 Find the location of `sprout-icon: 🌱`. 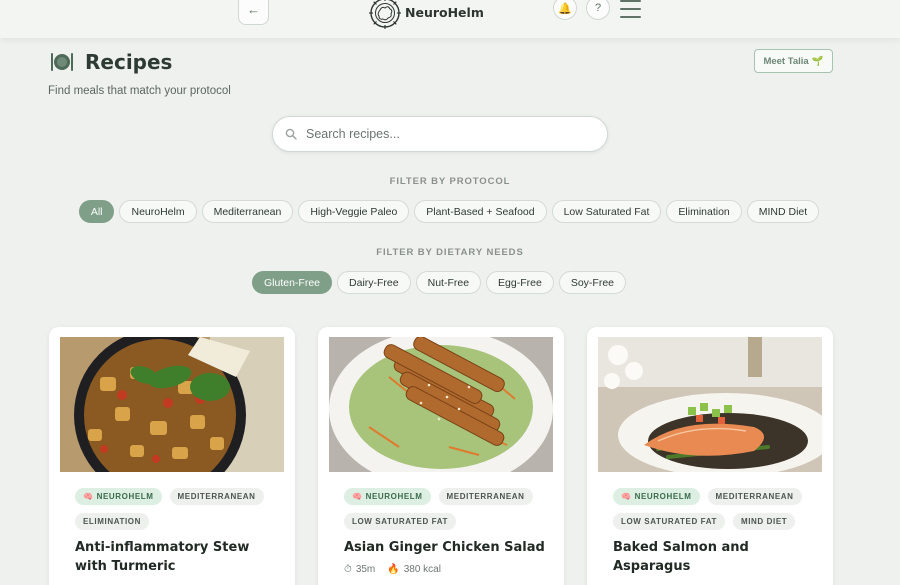

sprout-icon: 🌱 is located at coordinates (817, 61).